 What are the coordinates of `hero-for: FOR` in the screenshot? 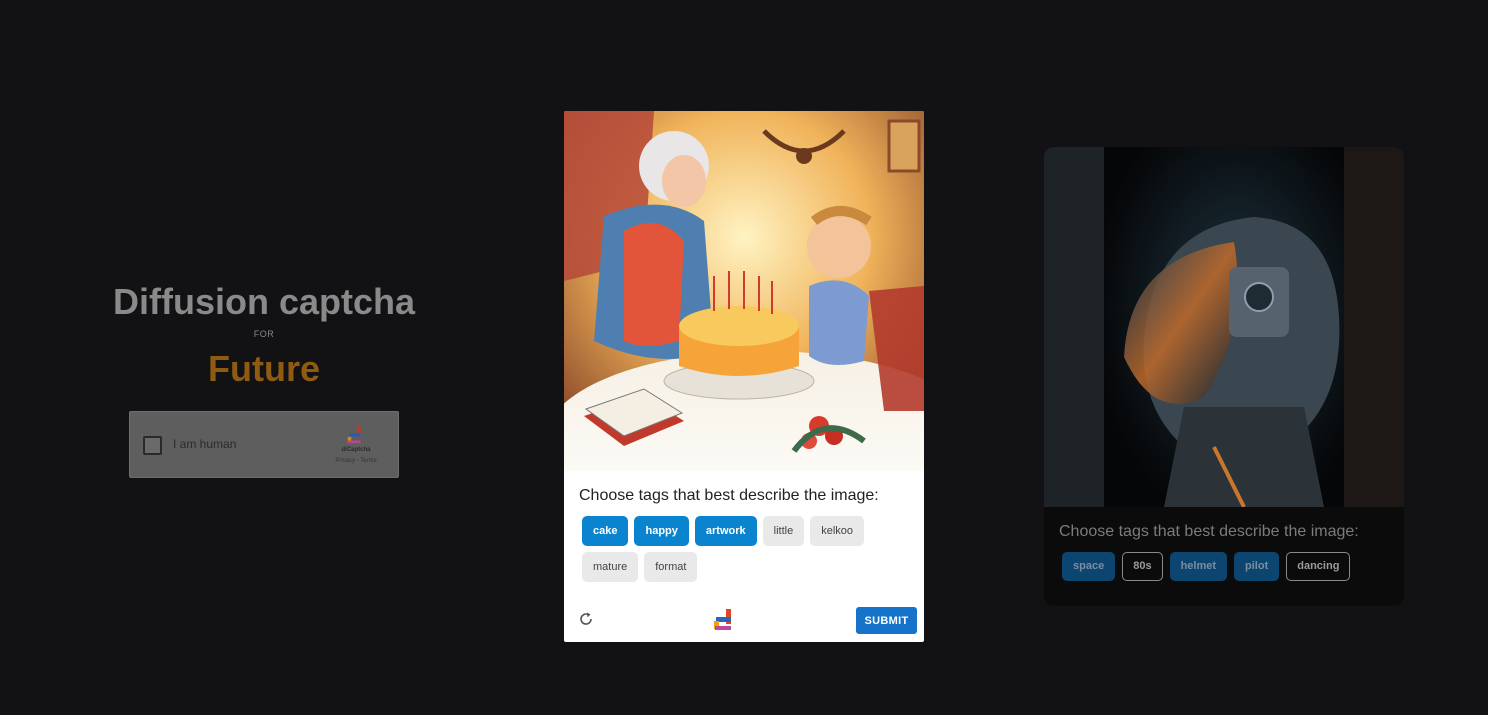 It's located at (264, 334).